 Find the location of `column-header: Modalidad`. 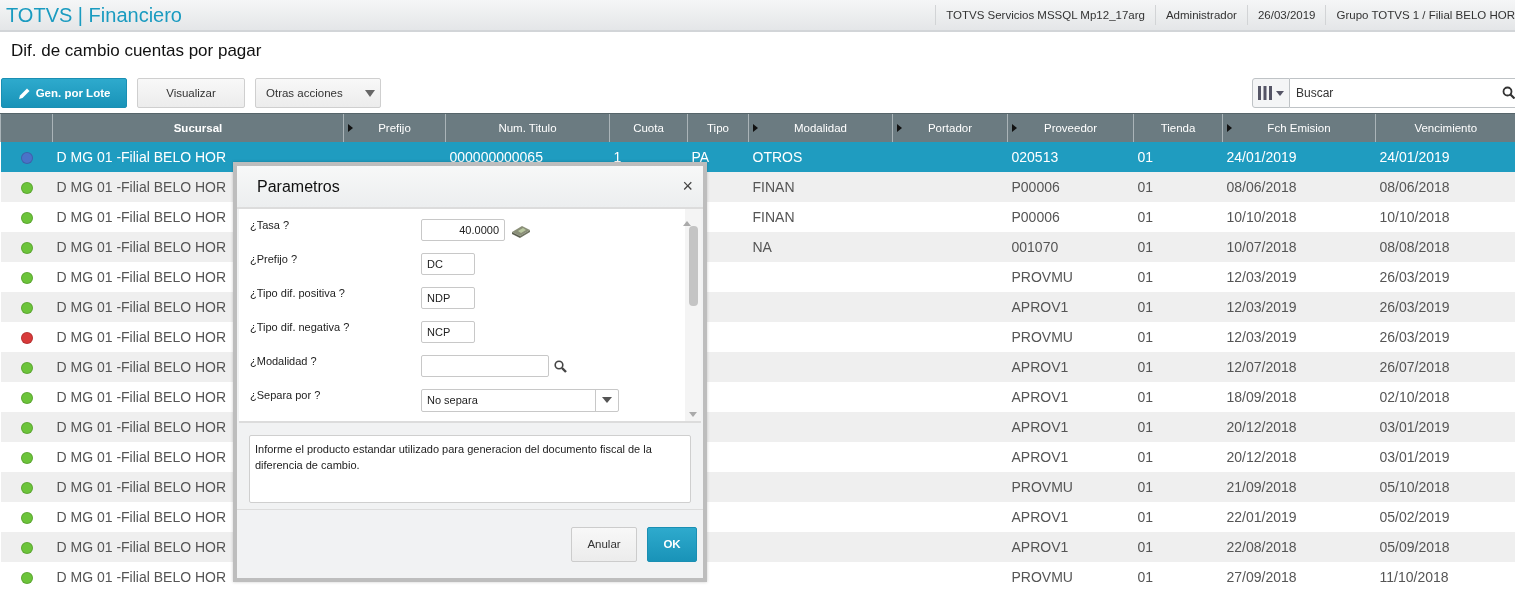

column-header: Modalidad is located at coordinates (820, 127).